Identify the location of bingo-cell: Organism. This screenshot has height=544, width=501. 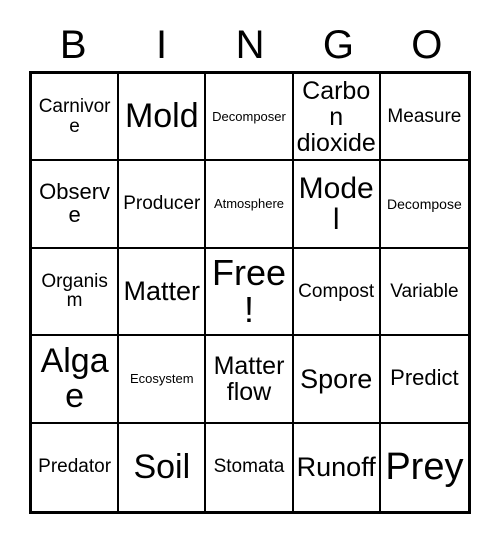
(76, 292).